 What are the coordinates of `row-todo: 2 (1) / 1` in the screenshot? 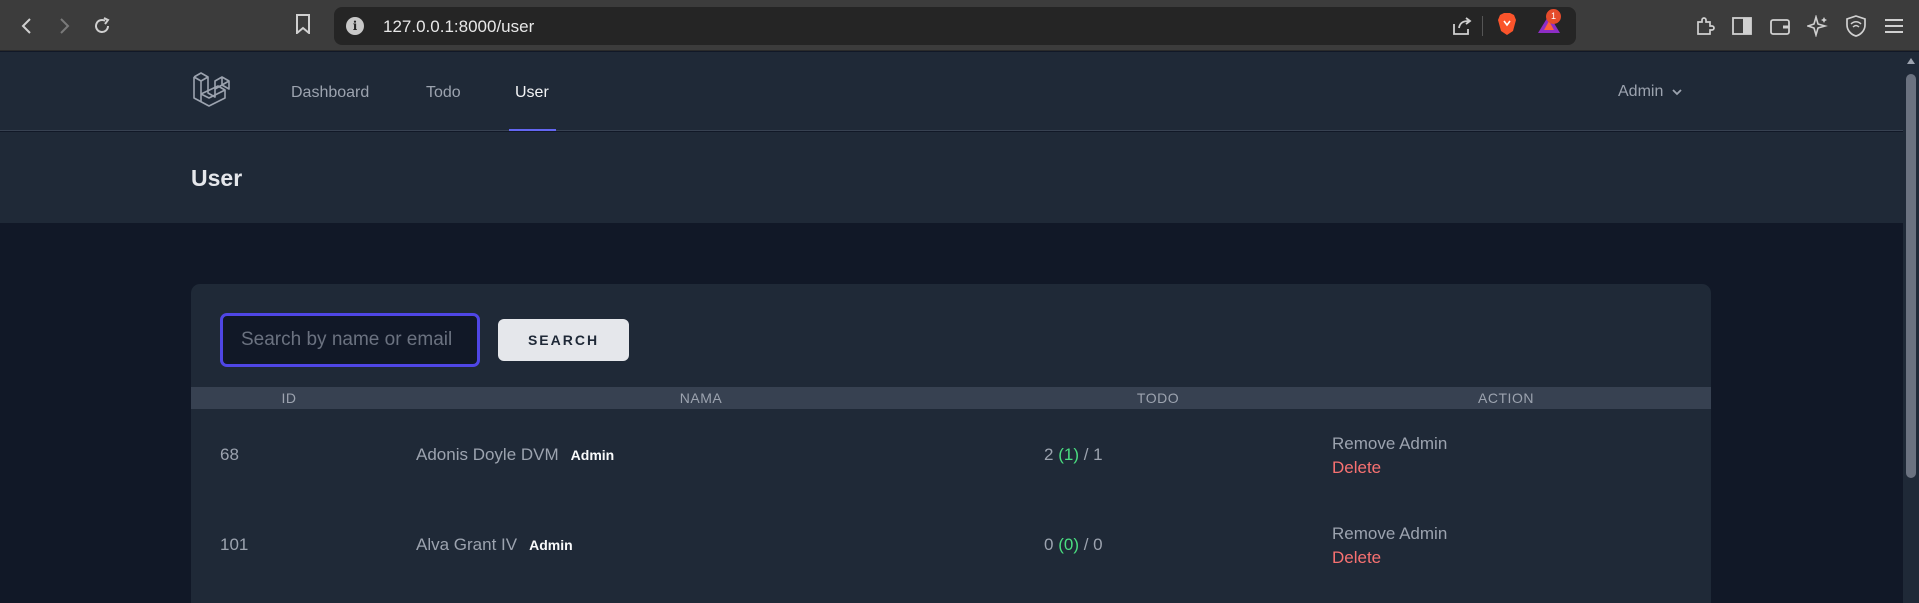 It's located at (1073, 454).